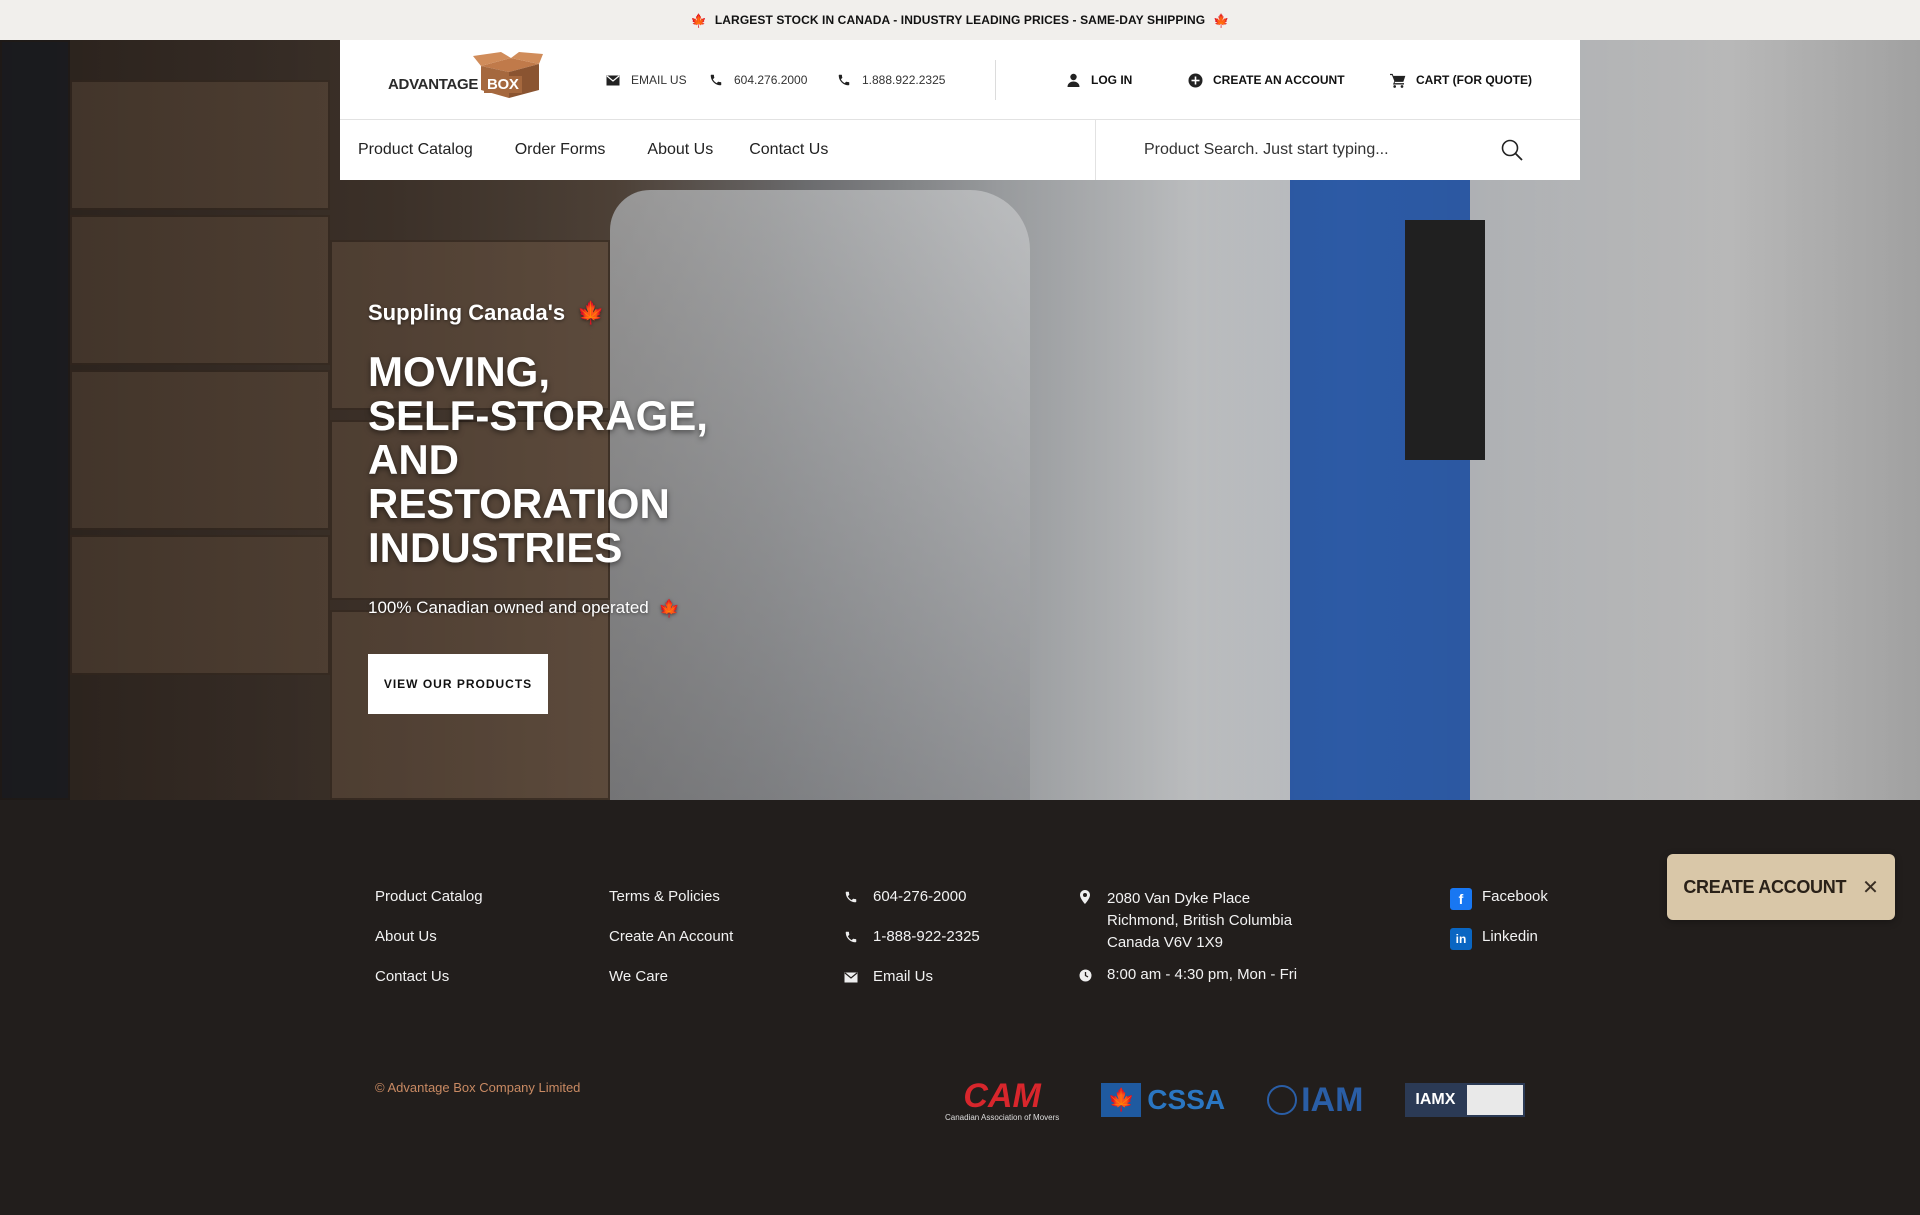 Image resolution: width=1920 pixels, height=1215 pixels. What do you see at coordinates (671, 908) in the screenshot?
I see `footer-link-terms: Terms & Policies` at bounding box center [671, 908].